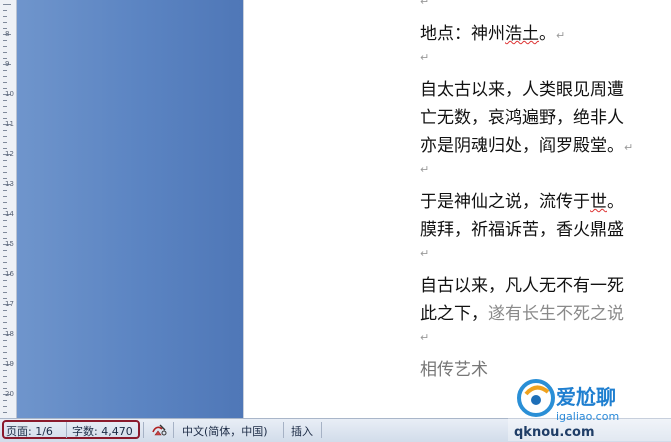 This screenshot has height=442, width=671. What do you see at coordinates (159, 430) in the screenshot?
I see `proofing-icon` at bounding box center [159, 430].